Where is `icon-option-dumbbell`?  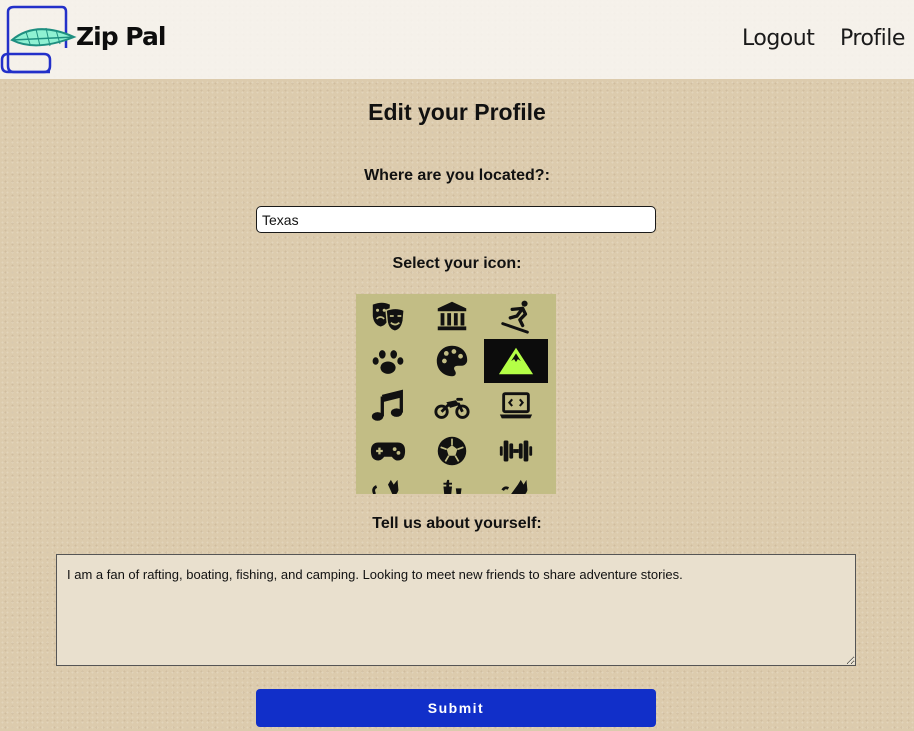
icon-option-dumbbell is located at coordinates (516, 451).